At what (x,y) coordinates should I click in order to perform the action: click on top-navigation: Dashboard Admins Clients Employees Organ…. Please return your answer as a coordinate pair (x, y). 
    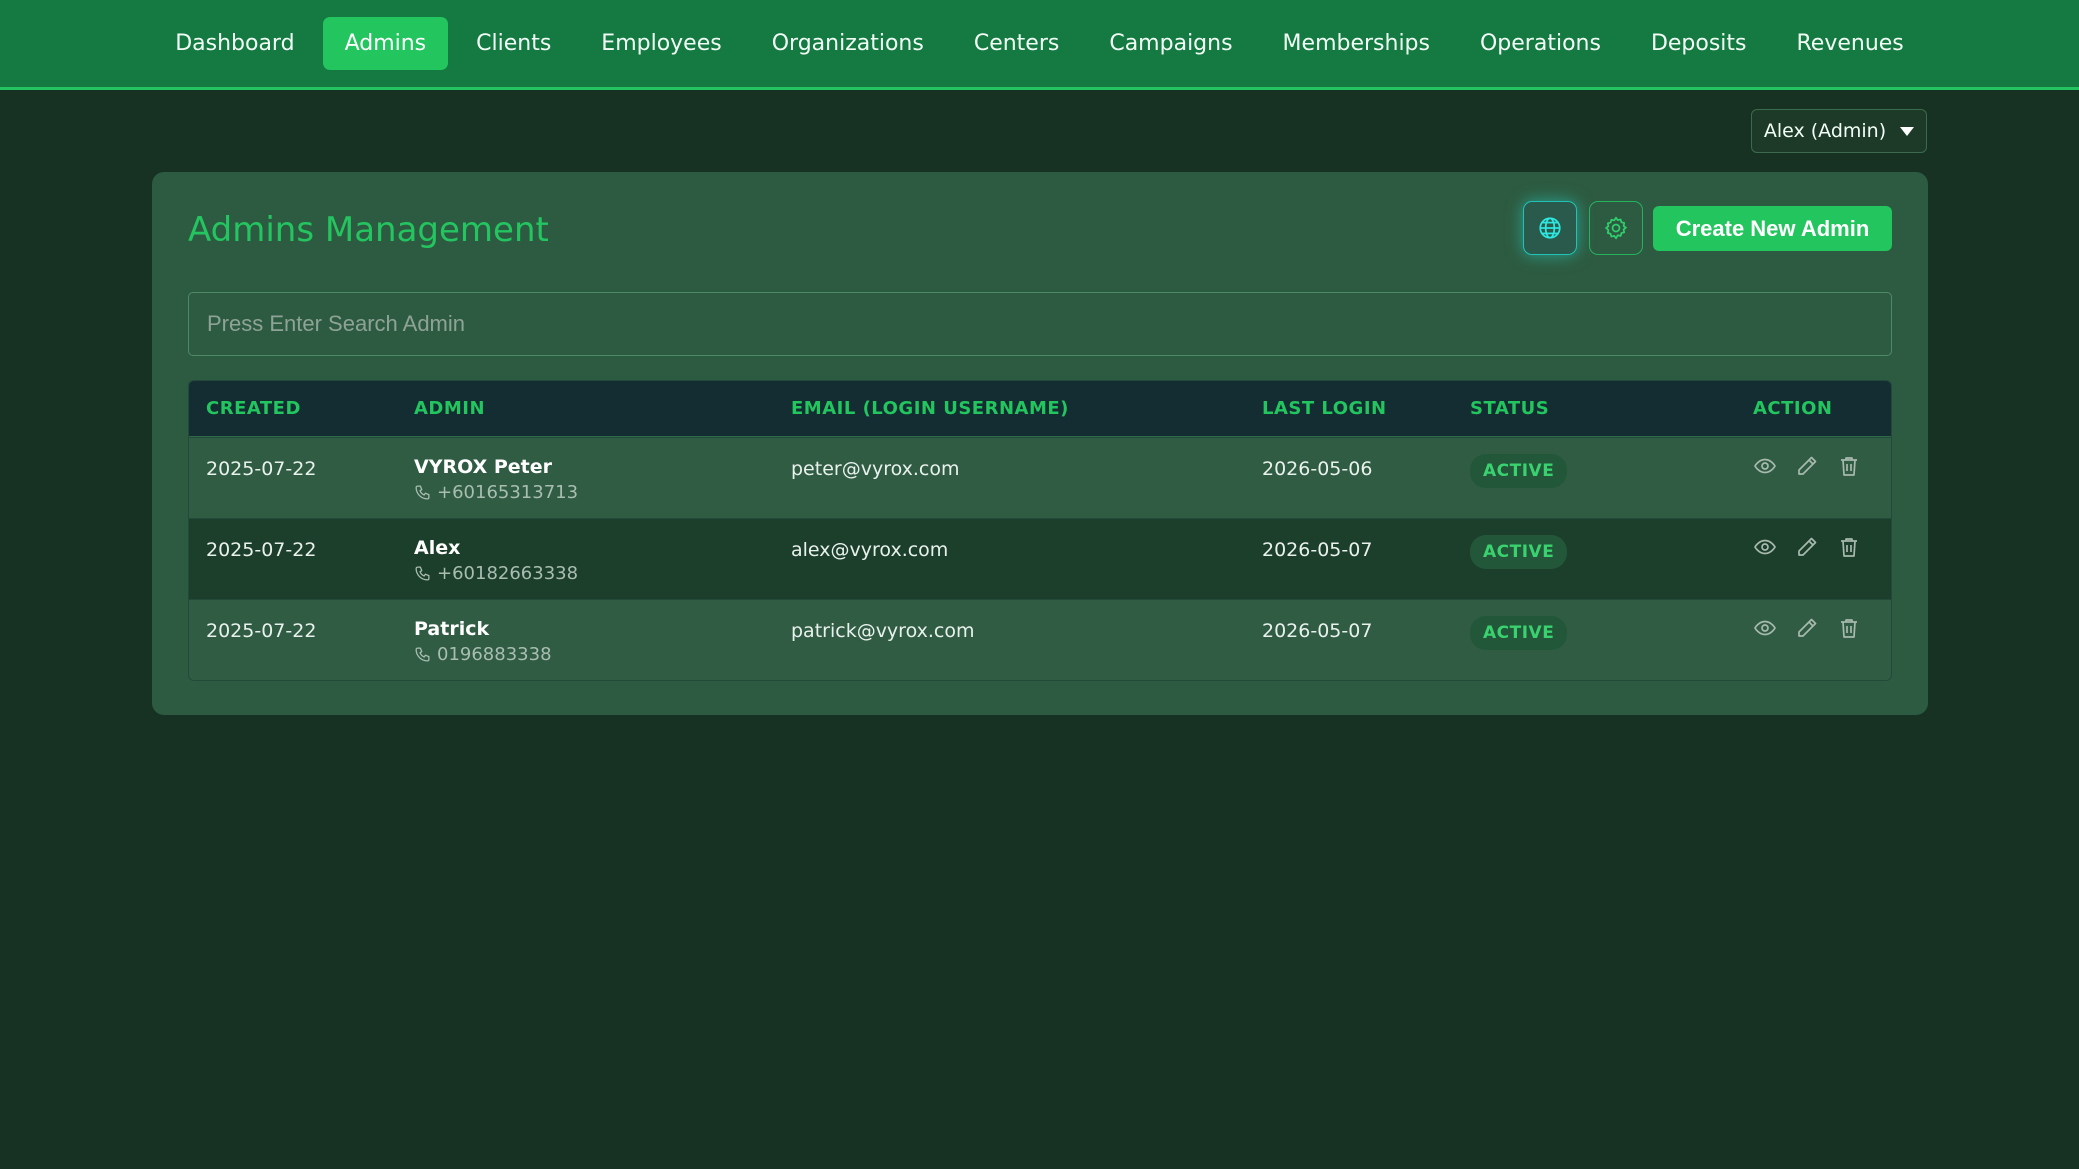
    Looking at the image, I should click on (1039, 45).